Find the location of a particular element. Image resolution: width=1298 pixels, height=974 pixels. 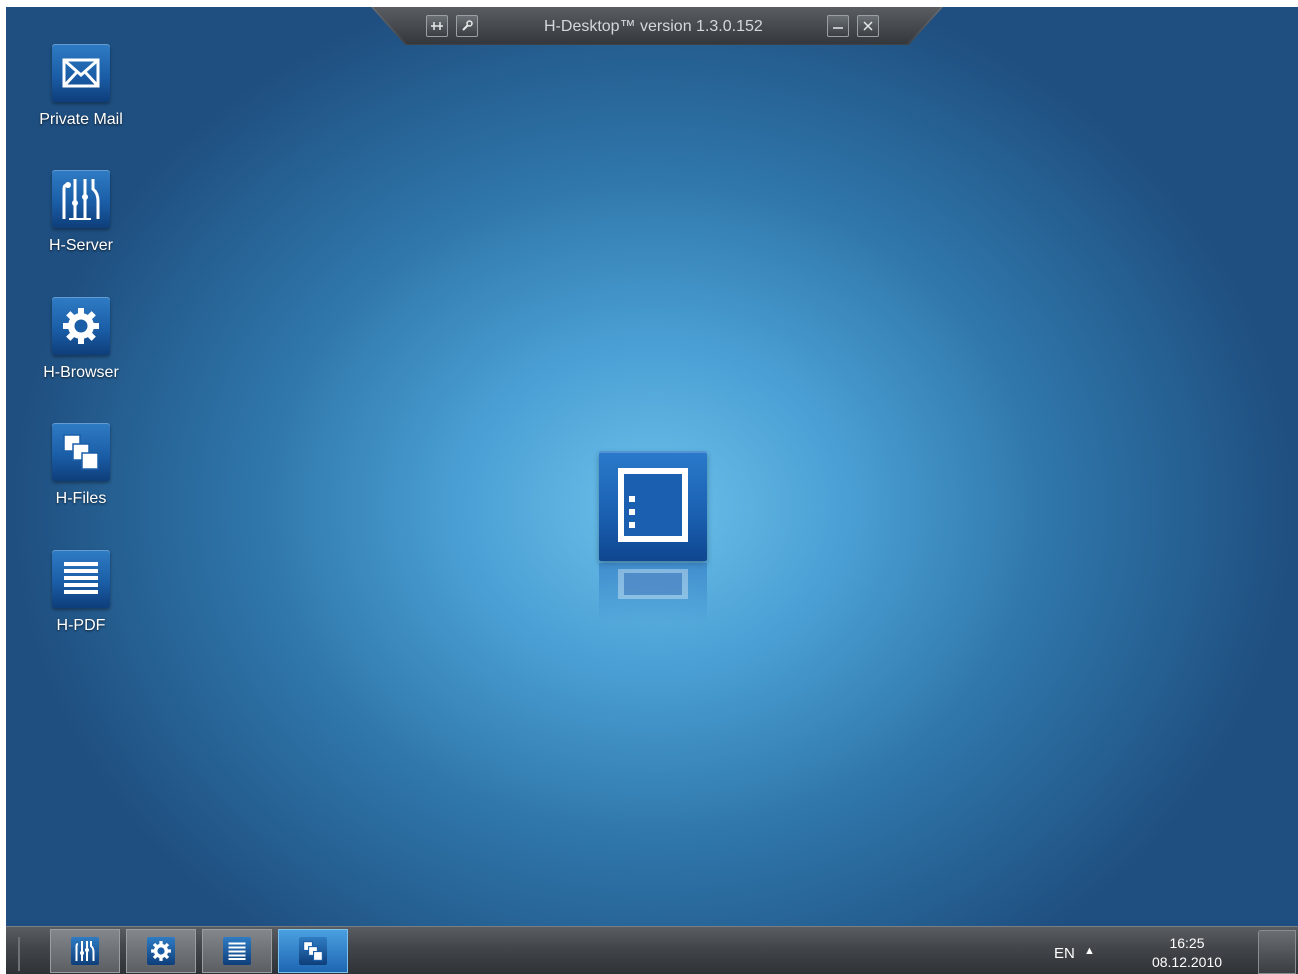

center-logo is located at coordinates (653, 506).